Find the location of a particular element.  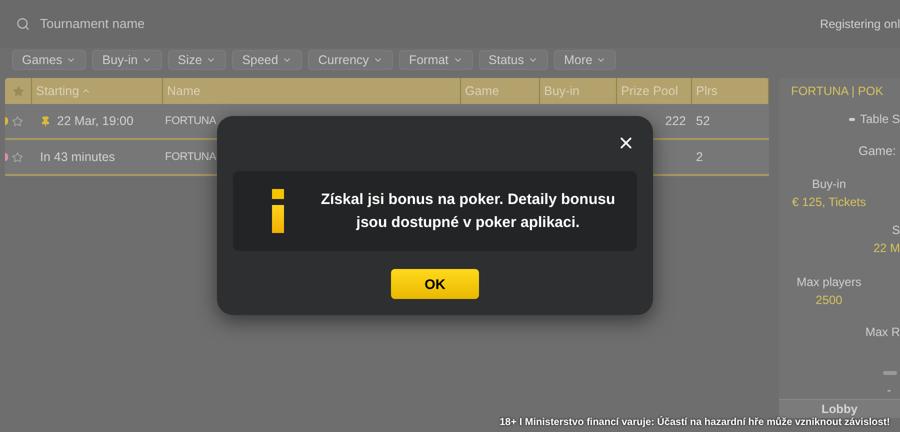

tournament-title: FORTUNA | POK is located at coordinates (837, 91).